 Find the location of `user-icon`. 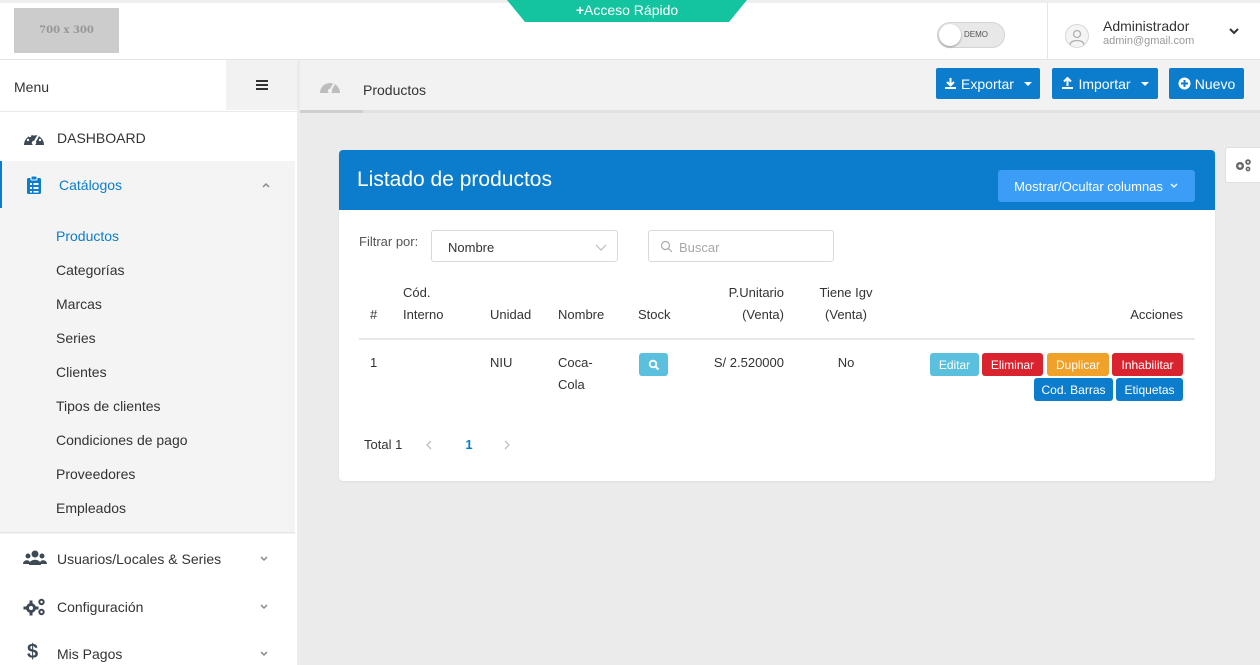

user-icon is located at coordinates (1077, 37).